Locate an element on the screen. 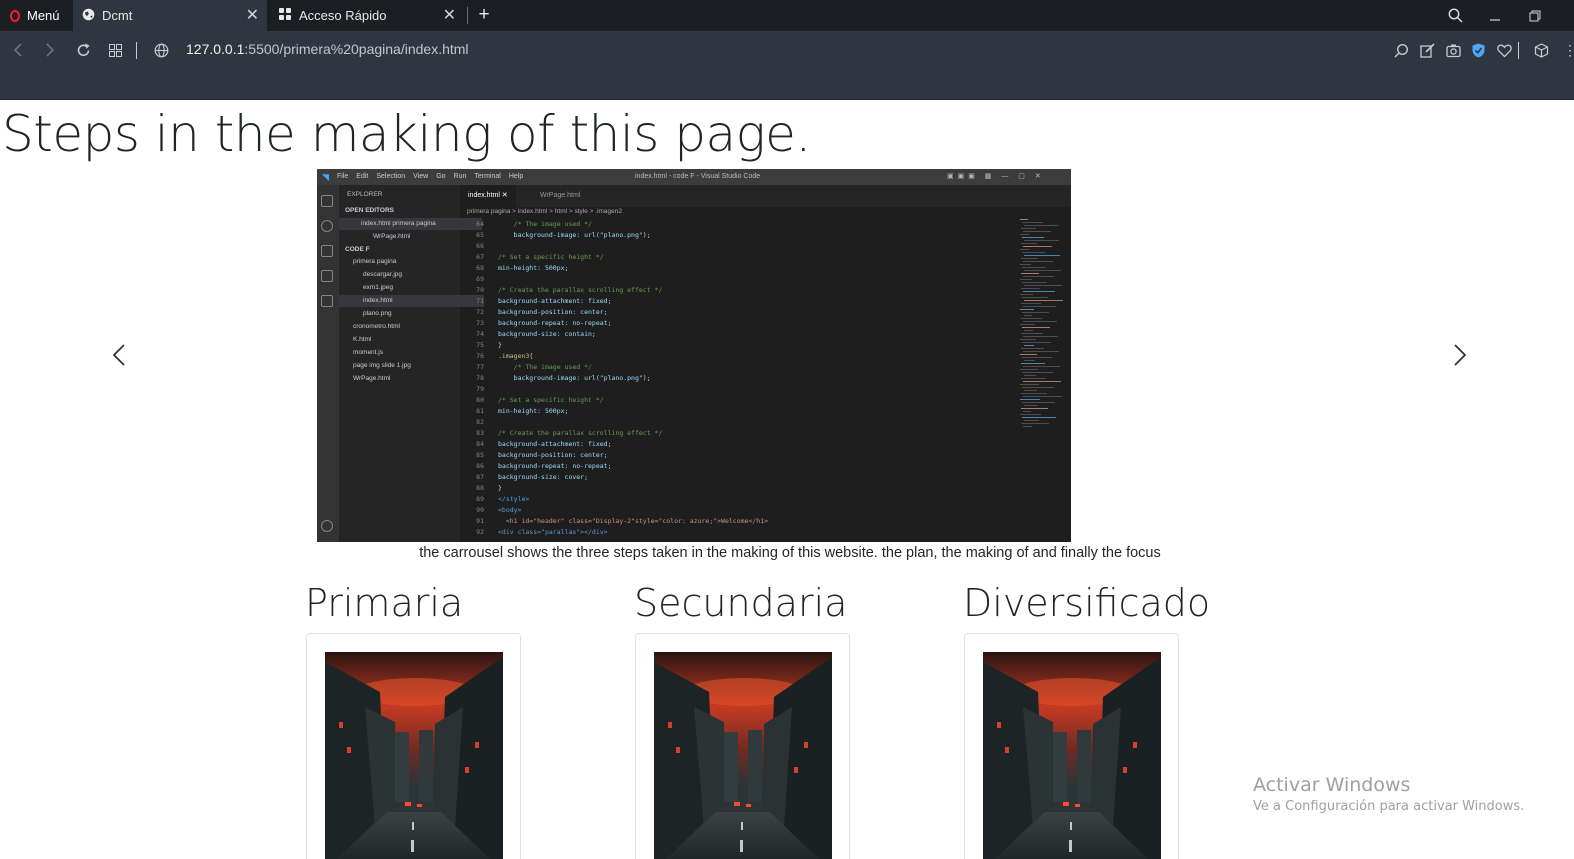 The image size is (1574, 859). watermark-subtitle: Ve a Configuración para activar Windows. is located at coordinates (1389, 806).